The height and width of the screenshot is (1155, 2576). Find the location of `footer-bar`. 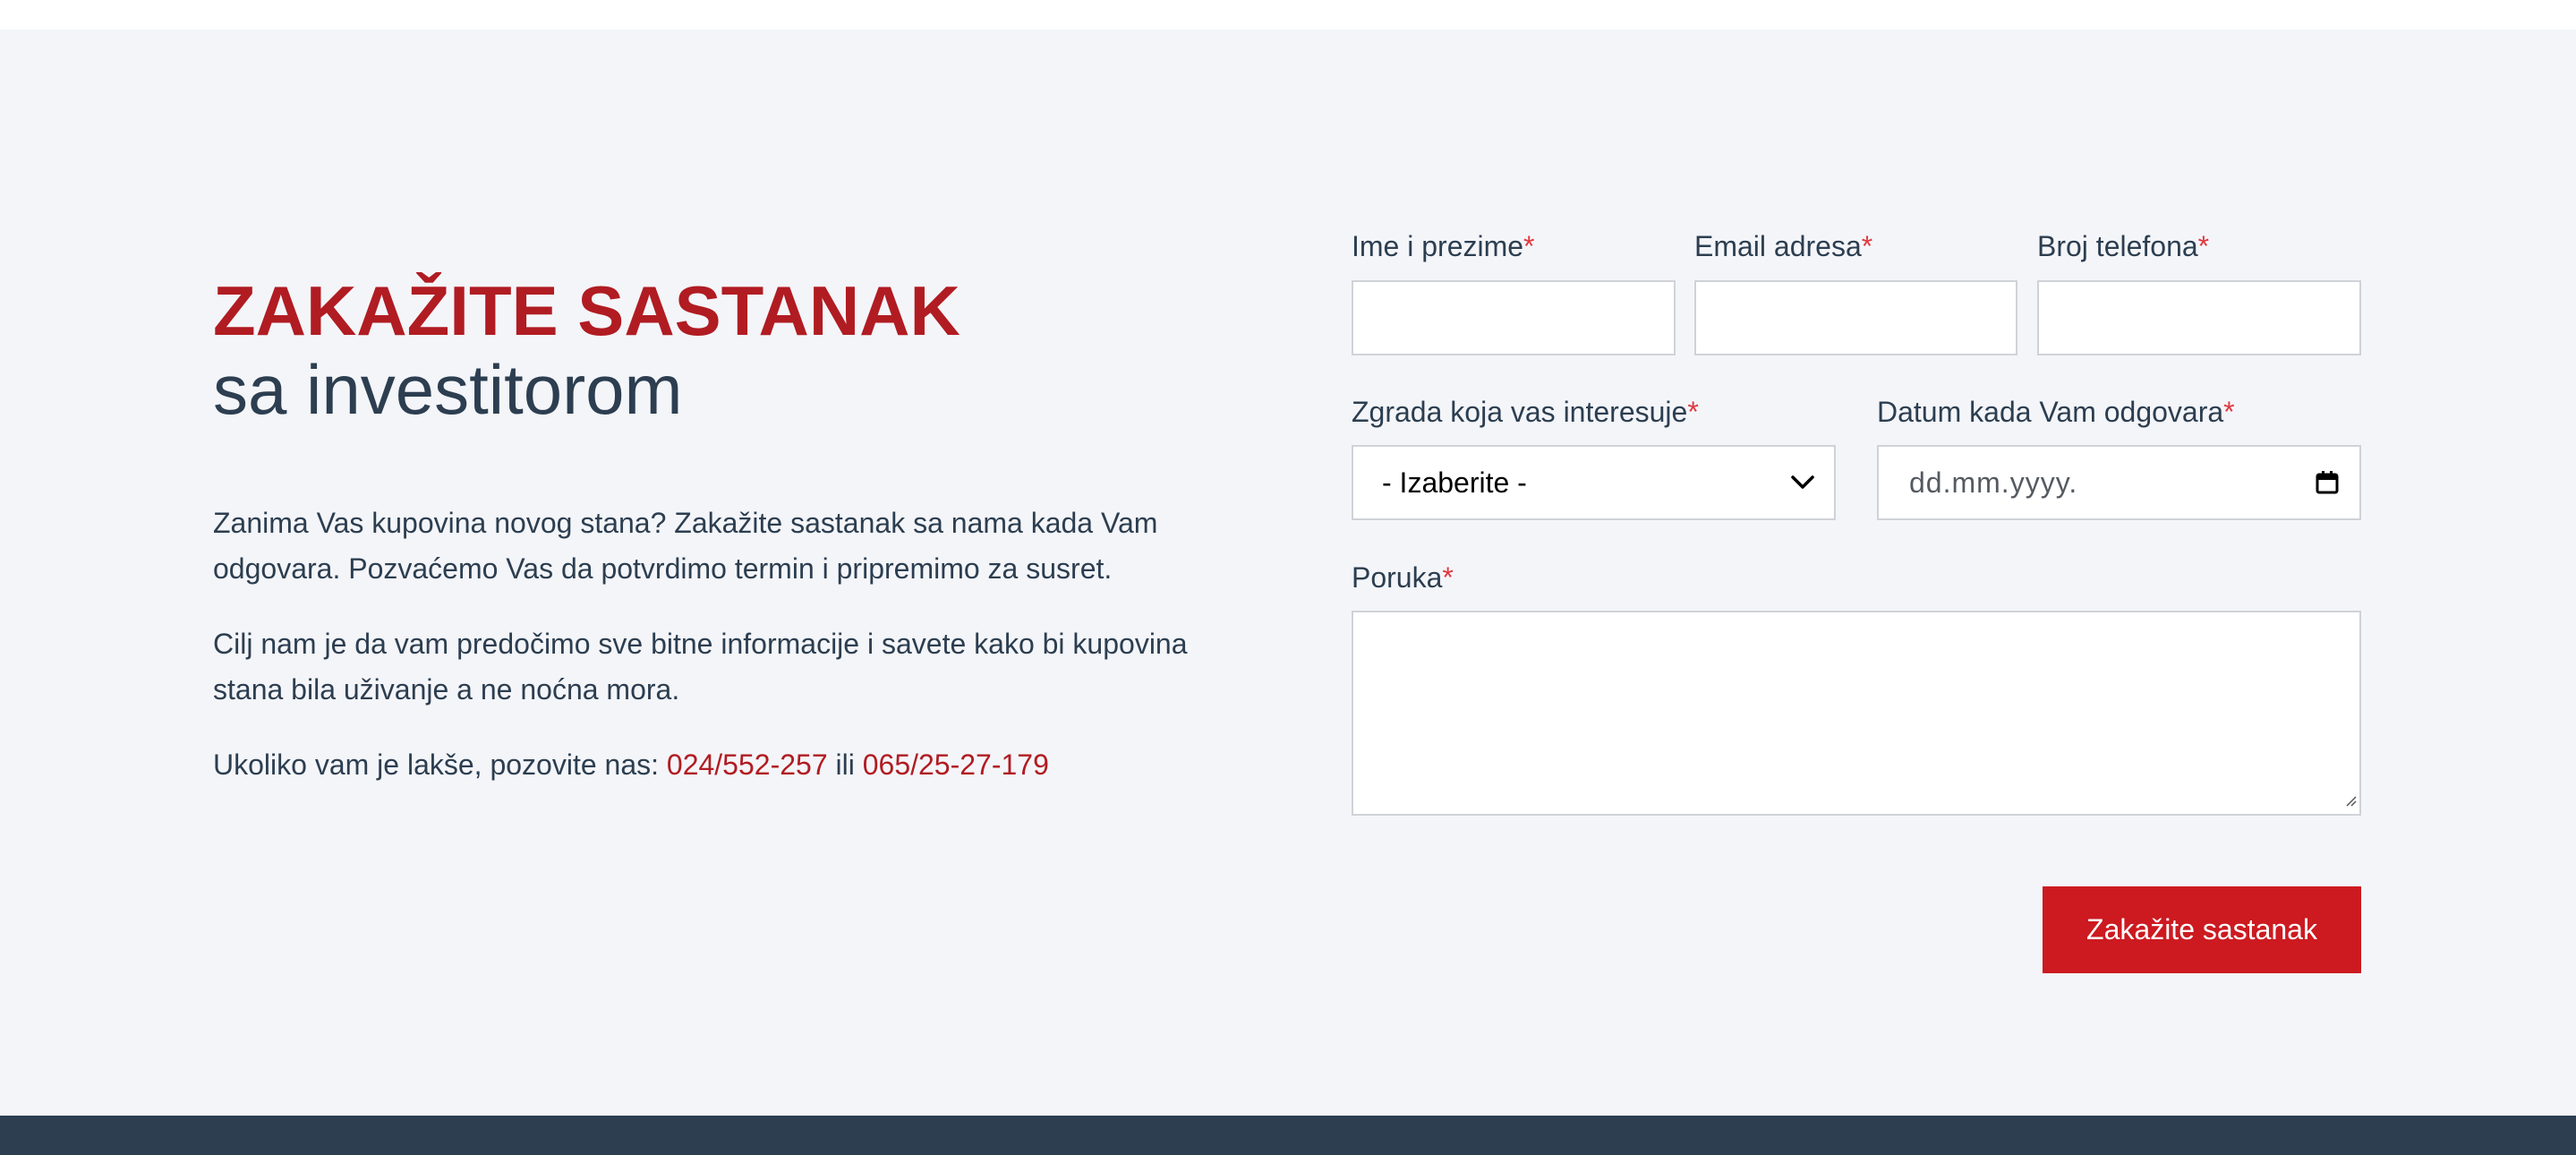

footer-bar is located at coordinates (1288, 1135).